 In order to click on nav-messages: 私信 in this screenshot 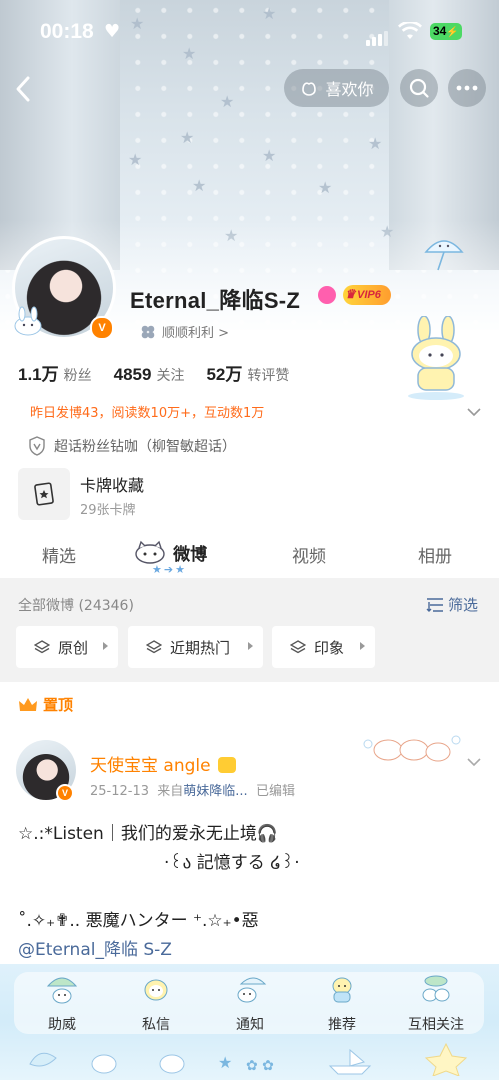, I will do `click(156, 1004)`.